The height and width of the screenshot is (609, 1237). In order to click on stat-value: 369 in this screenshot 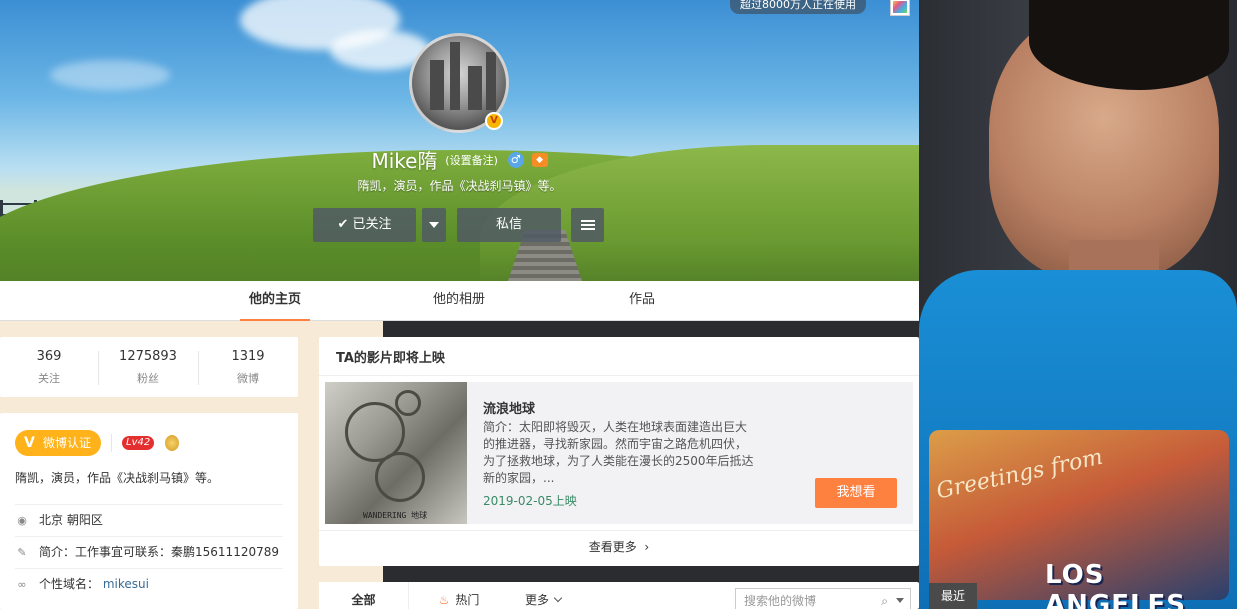, I will do `click(49, 356)`.